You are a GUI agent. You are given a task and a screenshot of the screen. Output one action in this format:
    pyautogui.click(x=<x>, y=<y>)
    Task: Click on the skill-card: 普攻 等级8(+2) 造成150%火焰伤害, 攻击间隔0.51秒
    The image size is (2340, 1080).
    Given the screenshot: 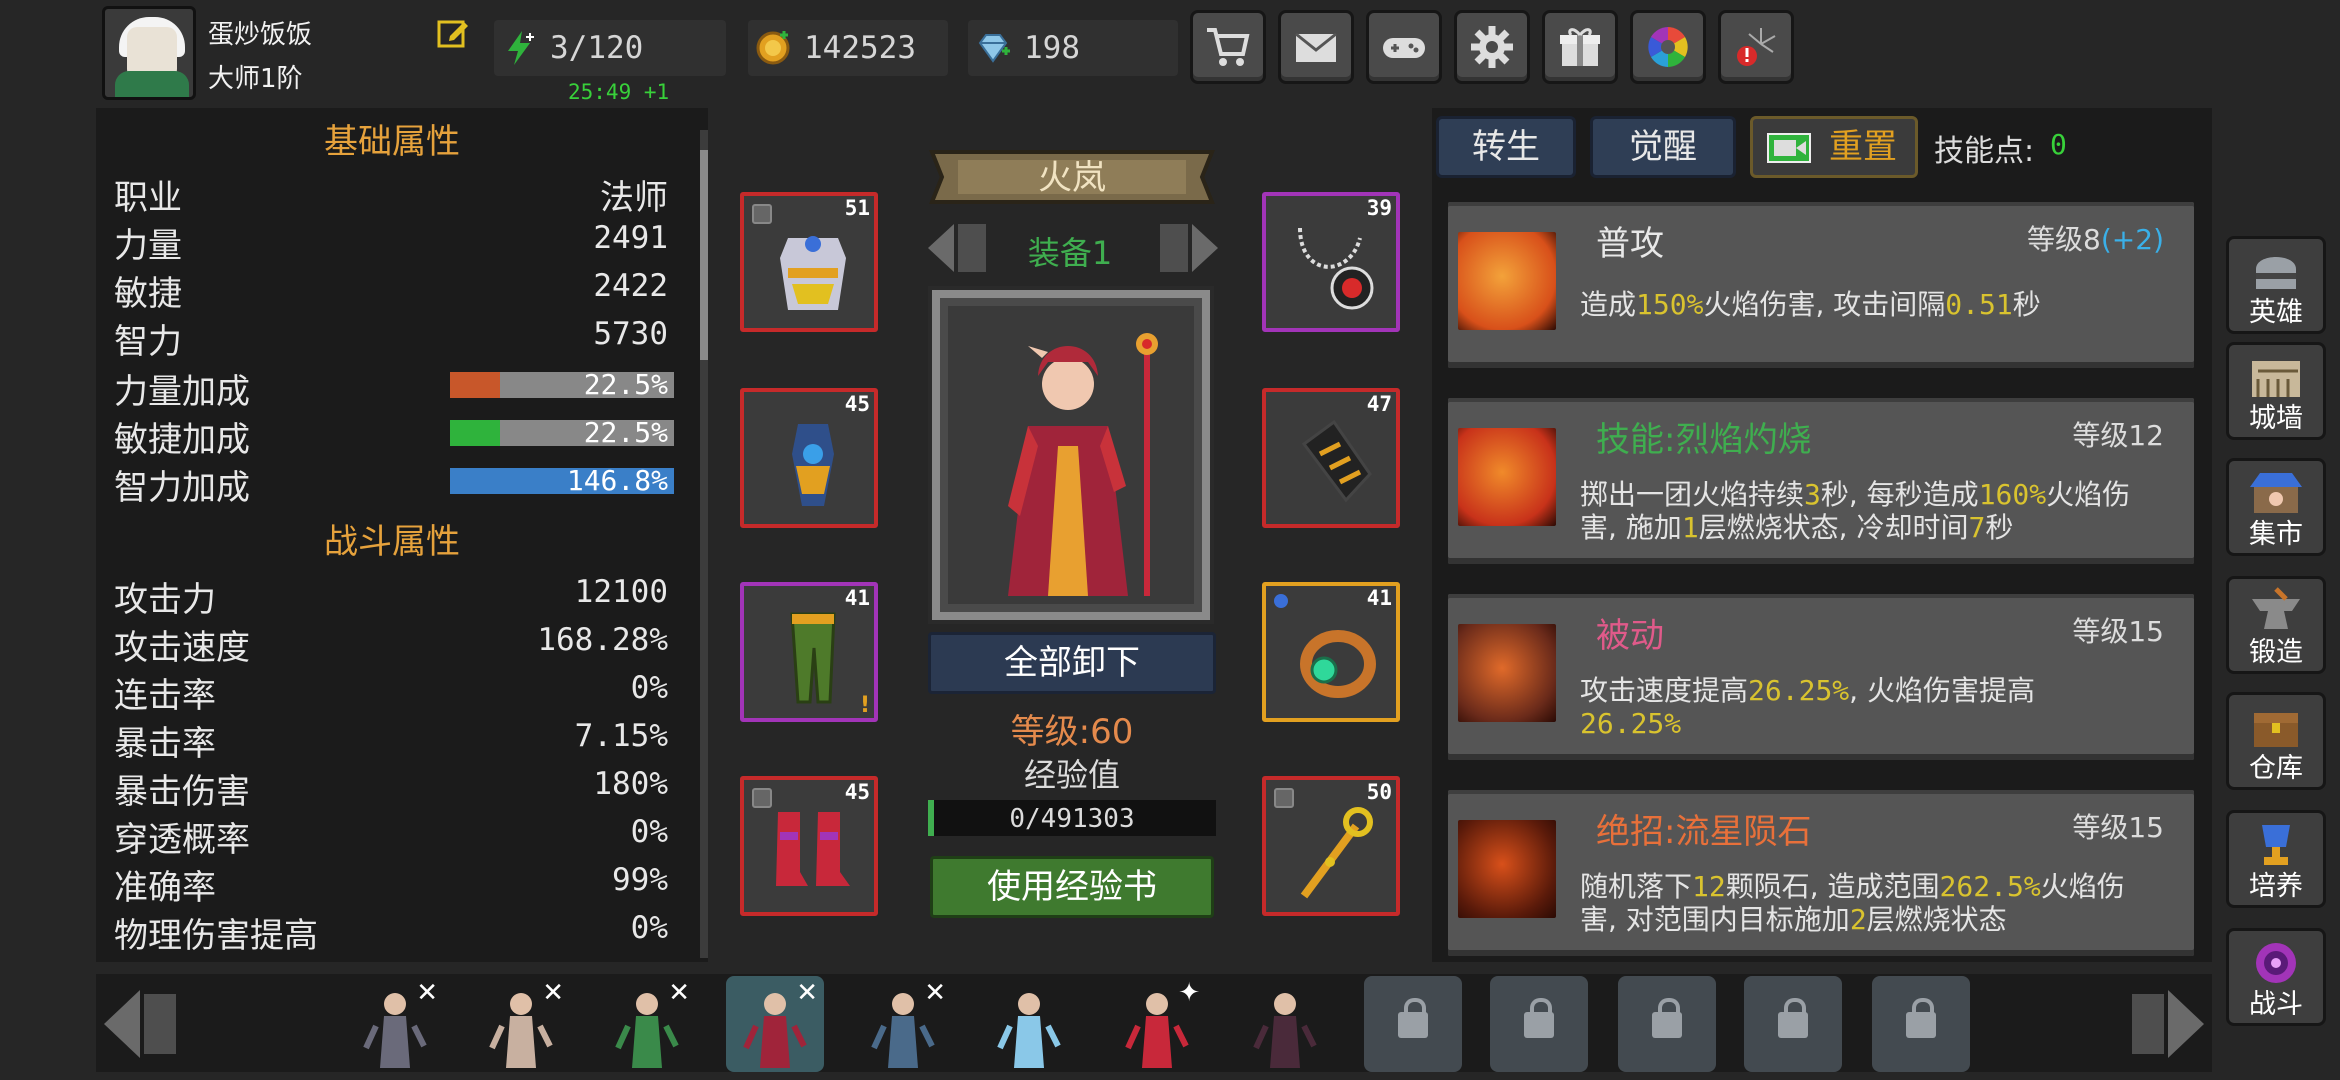 What is the action you would take?
    pyautogui.click(x=1821, y=285)
    